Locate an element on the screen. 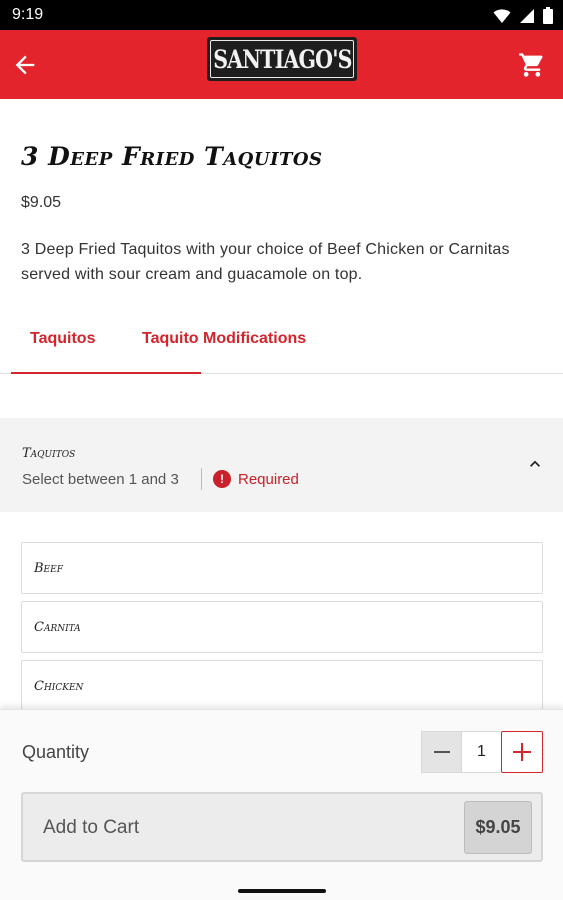  add-to-cart-label: Add to Cart is located at coordinates (91, 827).